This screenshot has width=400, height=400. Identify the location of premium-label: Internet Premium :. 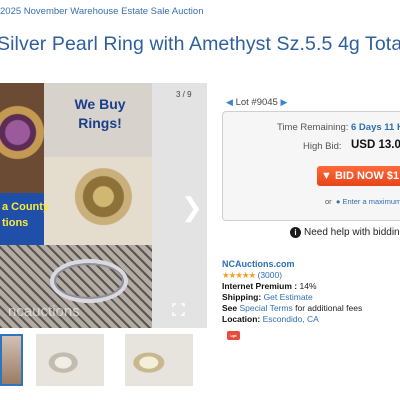
(260, 286).